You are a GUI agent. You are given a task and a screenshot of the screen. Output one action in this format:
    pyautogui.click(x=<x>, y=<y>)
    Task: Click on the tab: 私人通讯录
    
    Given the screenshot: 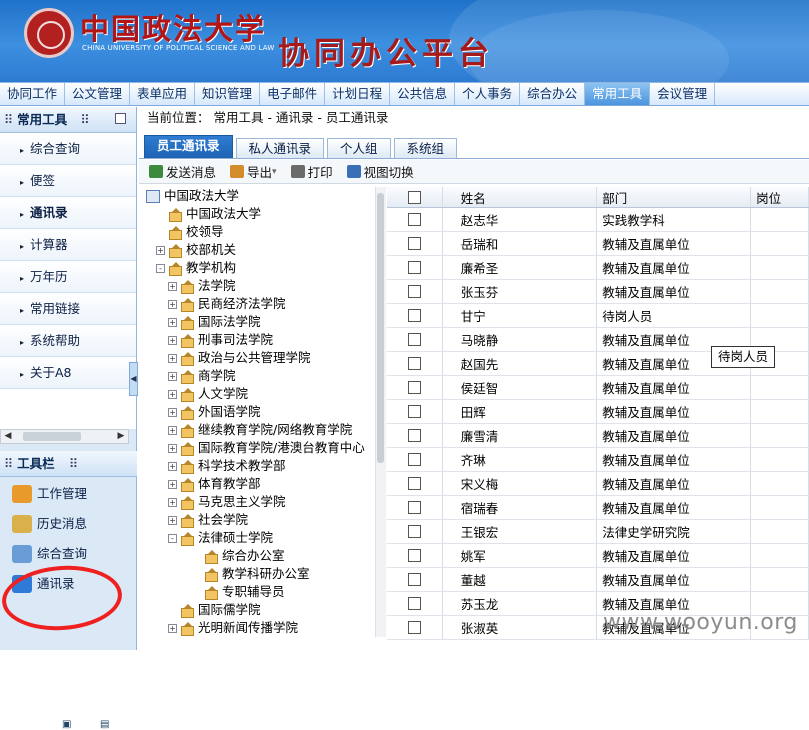 What is the action you would take?
    pyautogui.click(x=280, y=148)
    